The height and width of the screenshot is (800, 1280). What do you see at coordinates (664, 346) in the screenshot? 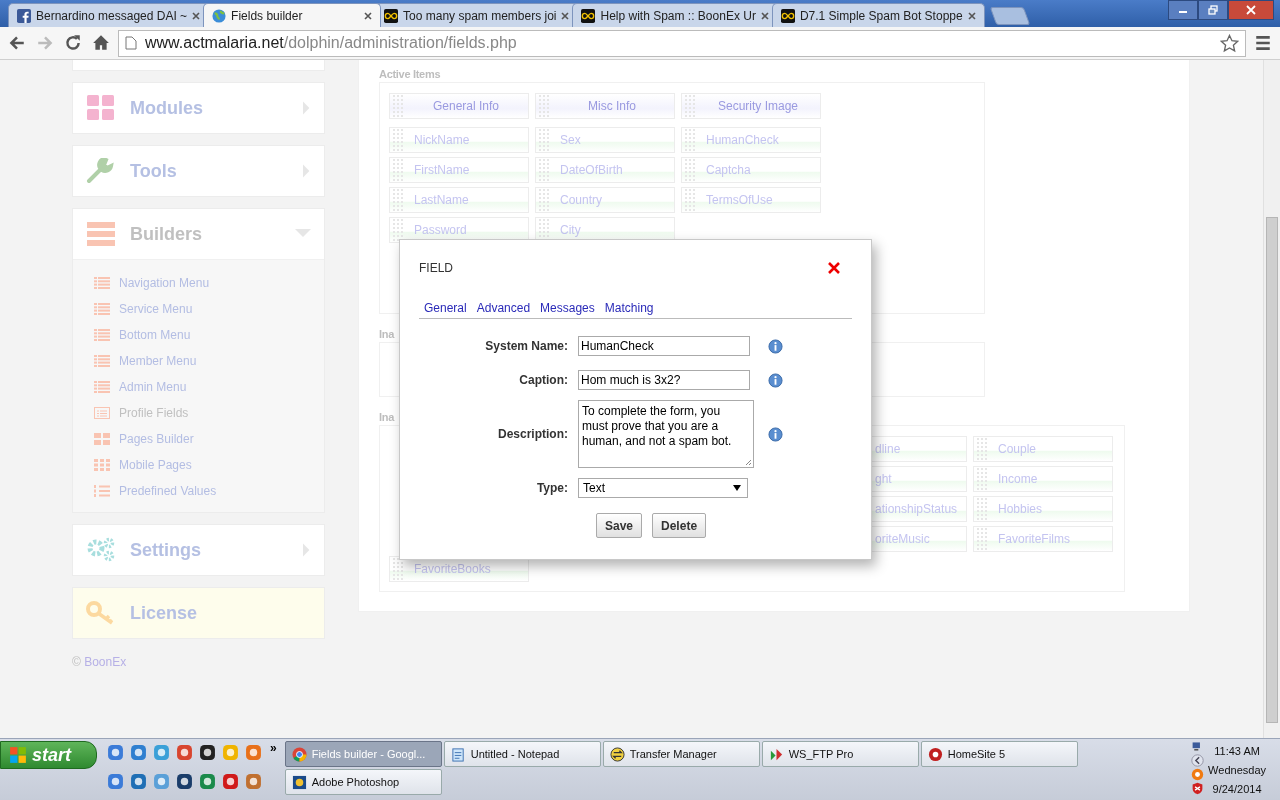
I see `text-field: HumanCheck` at bounding box center [664, 346].